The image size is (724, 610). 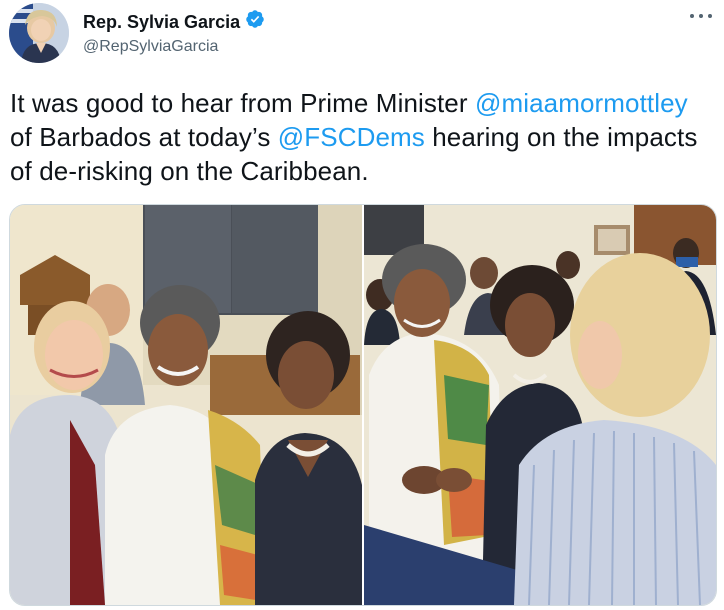 I want to click on author-info: Rep. Sylvia Garcia @RepSylviaGarcia, so click(x=174, y=33).